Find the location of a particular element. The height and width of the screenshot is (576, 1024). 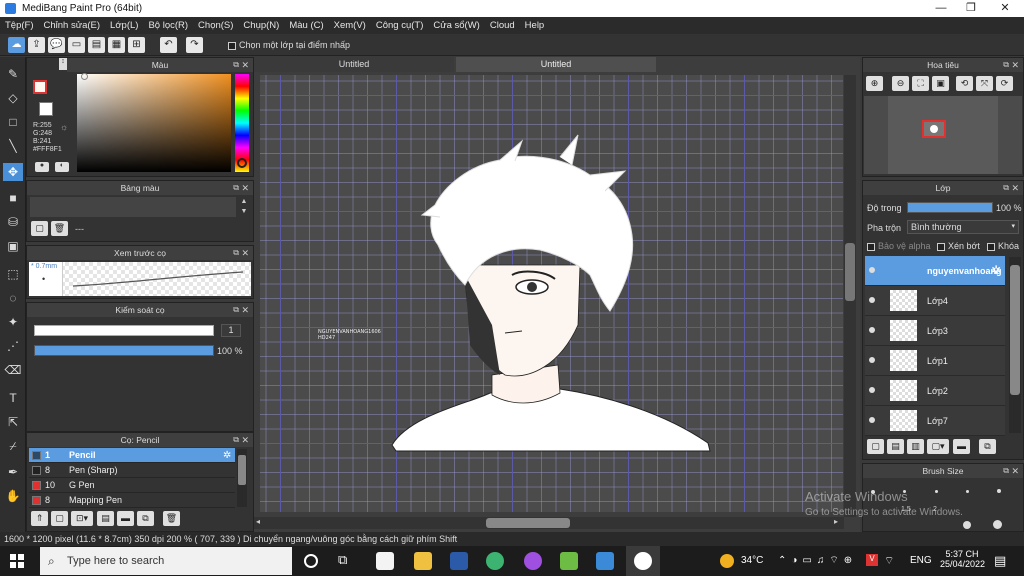

fit-screen-icon: ⛶ is located at coordinates (920, 83).